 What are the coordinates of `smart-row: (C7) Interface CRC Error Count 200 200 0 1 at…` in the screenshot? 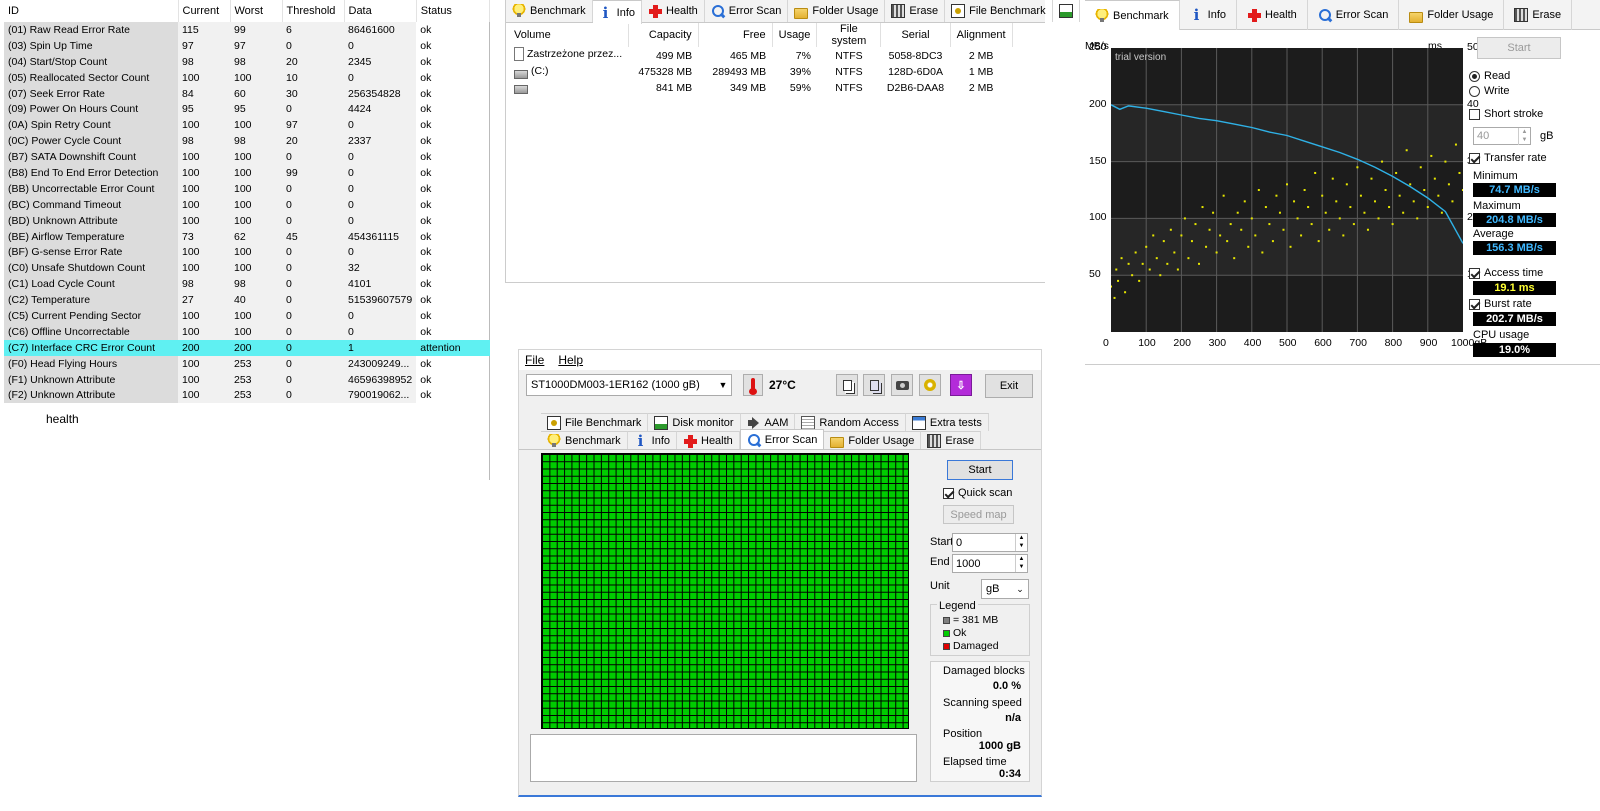 It's located at (247, 347).